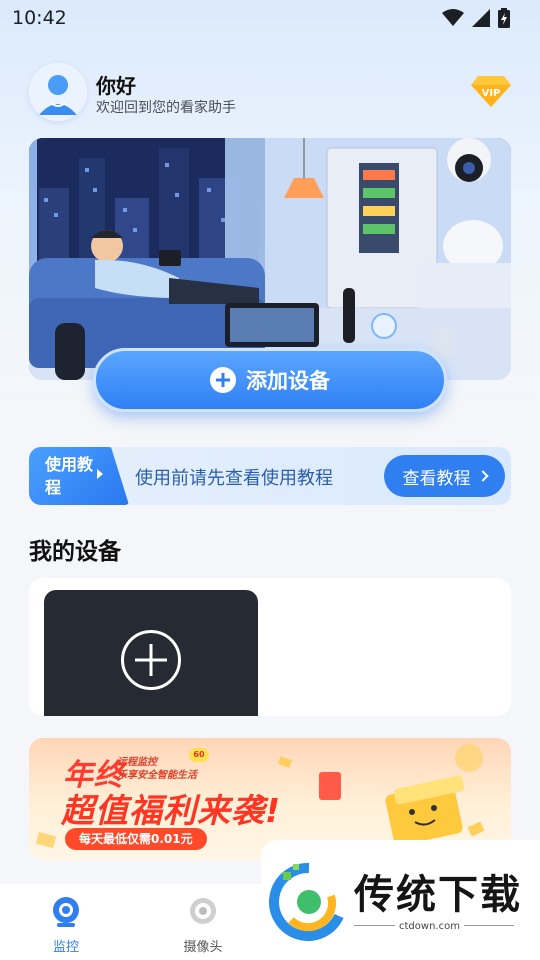 The image size is (540, 960). I want to click on add-device-tile, so click(151, 653).